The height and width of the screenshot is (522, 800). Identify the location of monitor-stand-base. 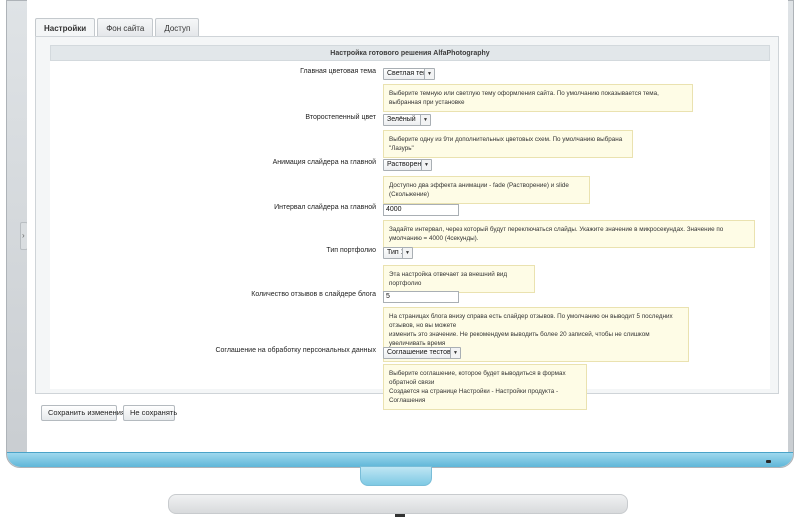
(398, 504).